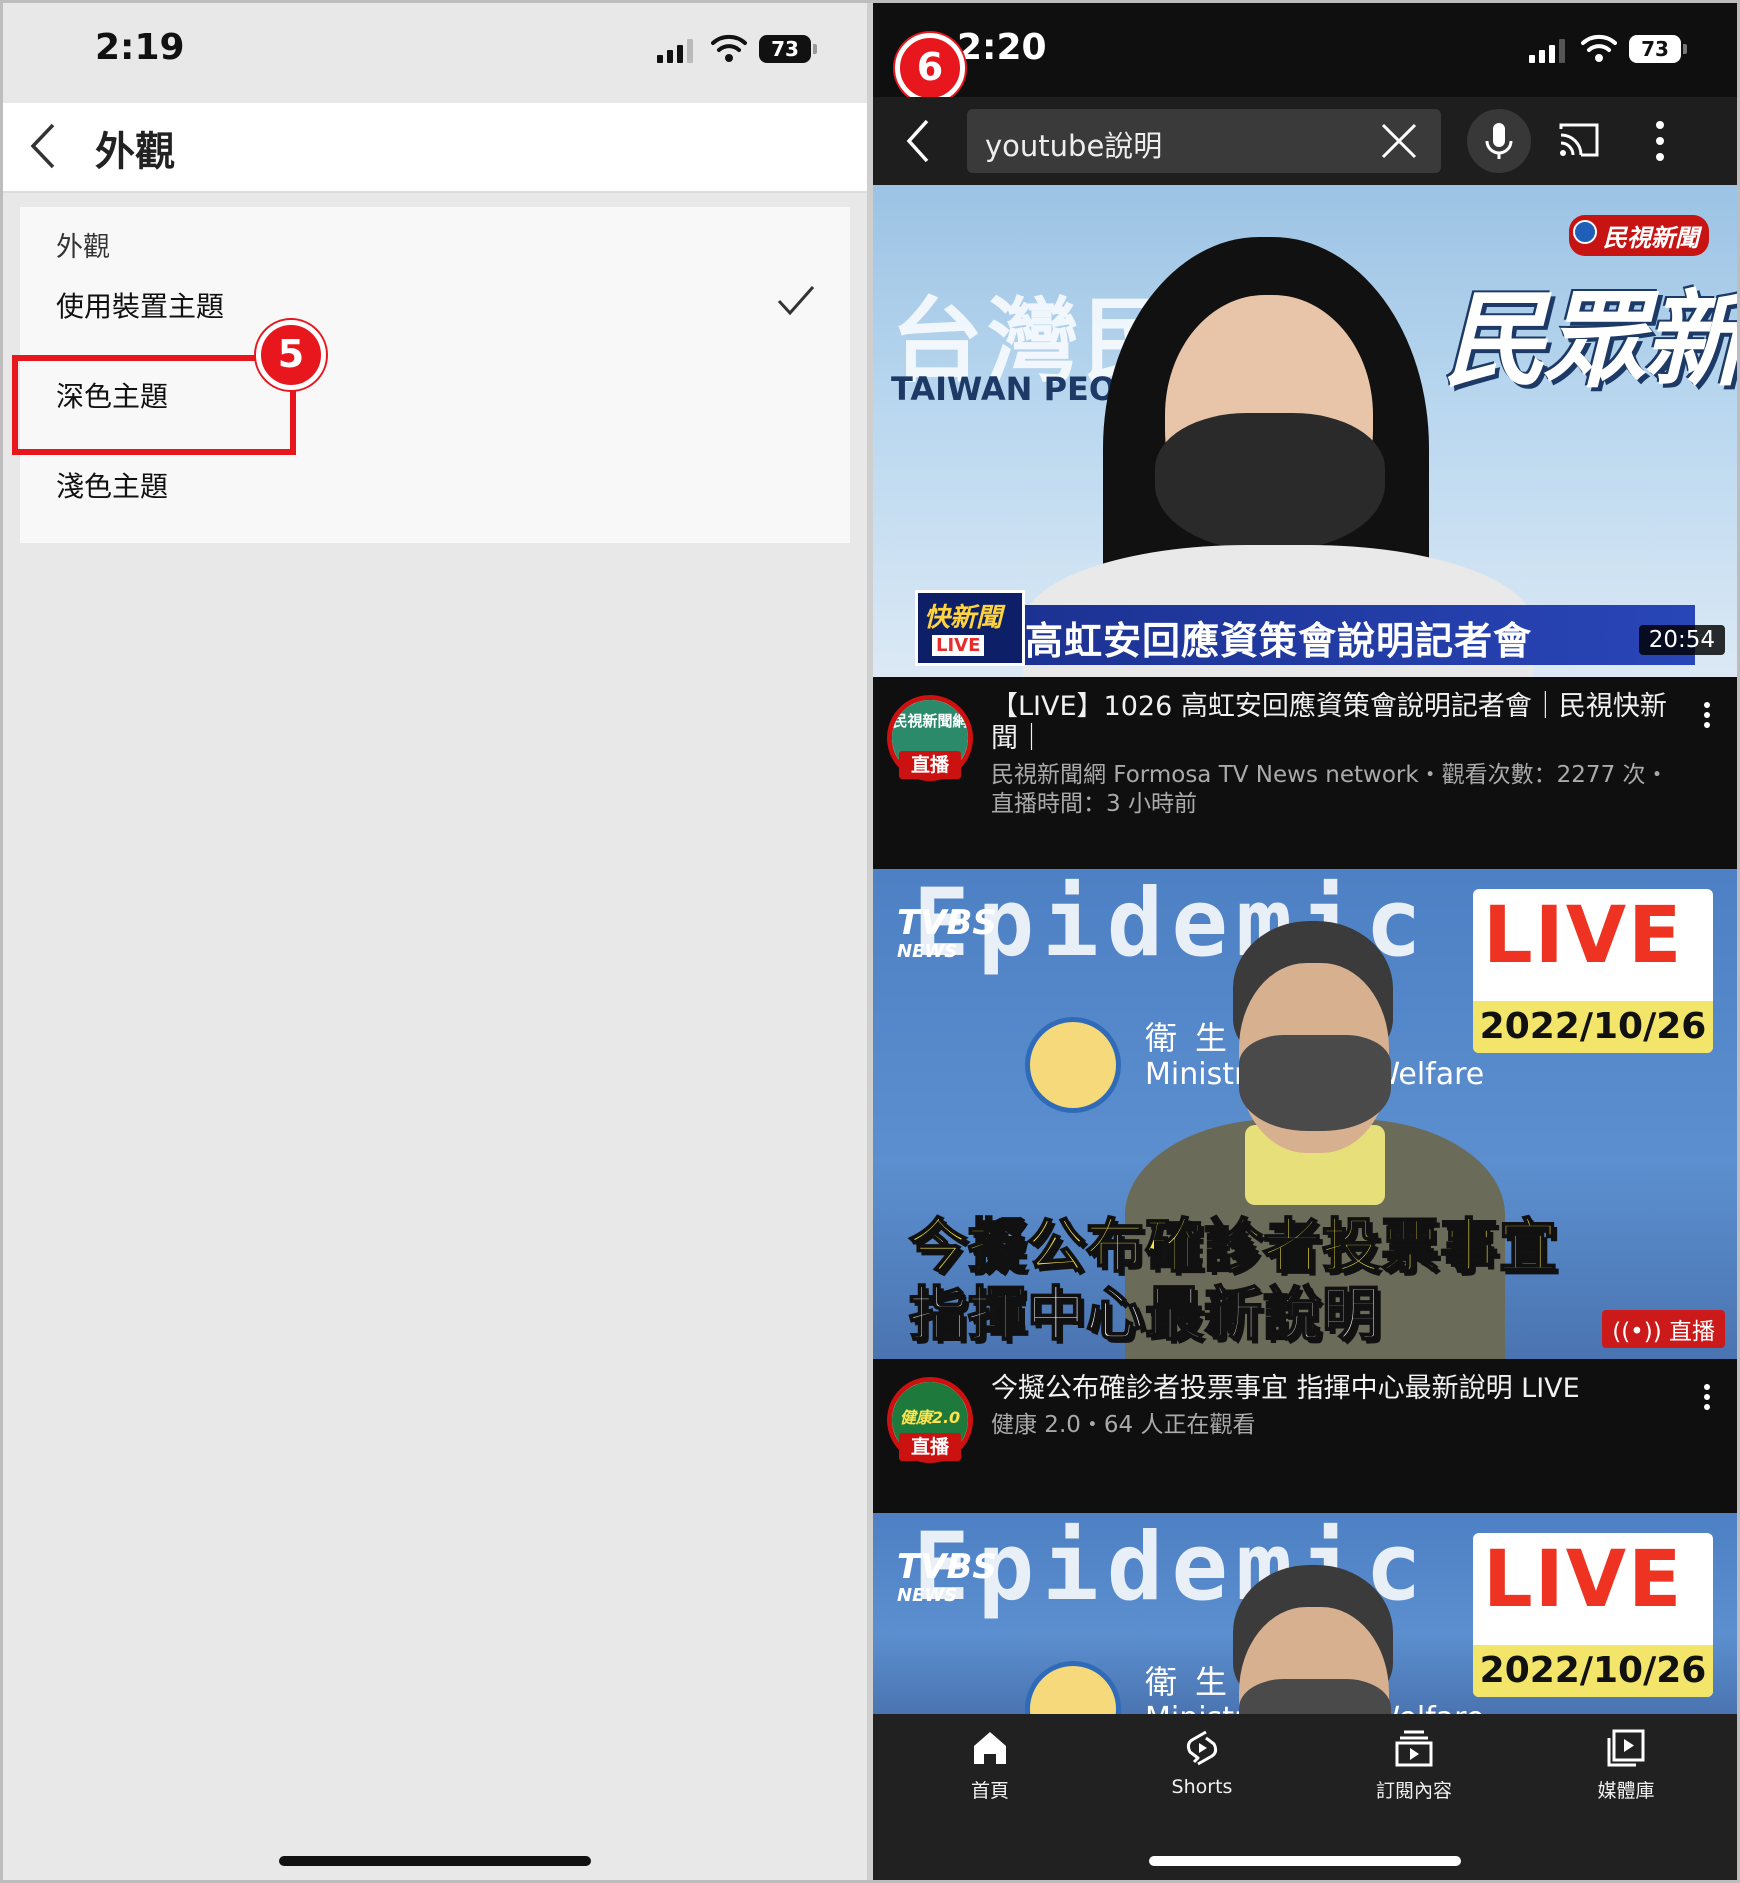  Describe the element at coordinates (1202, 1748) in the screenshot. I see `shorts-icon` at that location.